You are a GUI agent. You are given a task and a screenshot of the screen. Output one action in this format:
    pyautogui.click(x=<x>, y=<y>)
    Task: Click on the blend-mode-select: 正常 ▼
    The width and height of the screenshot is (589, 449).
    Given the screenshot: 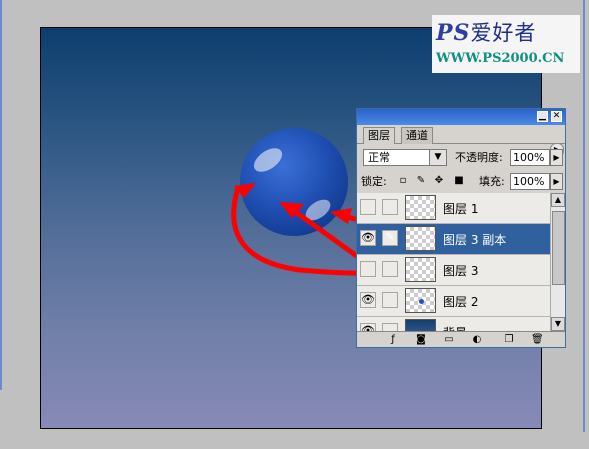 What is the action you would take?
    pyautogui.click(x=405, y=157)
    